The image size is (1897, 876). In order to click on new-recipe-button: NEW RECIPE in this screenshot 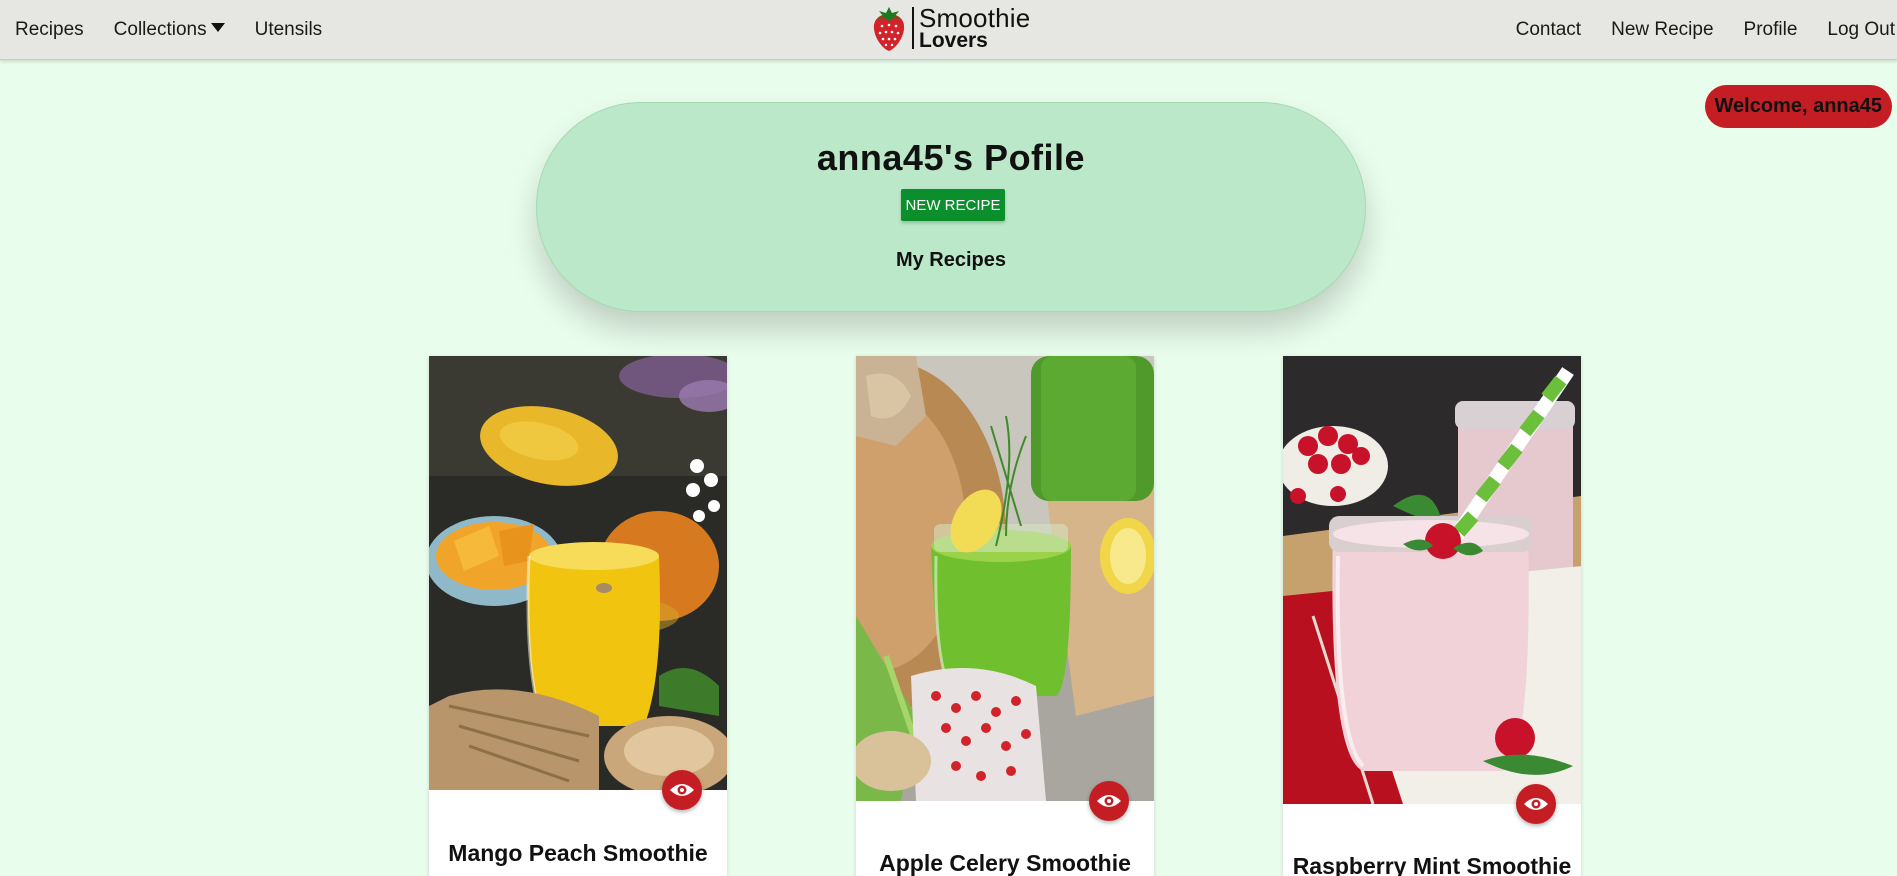, I will do `click(953, 205)`.